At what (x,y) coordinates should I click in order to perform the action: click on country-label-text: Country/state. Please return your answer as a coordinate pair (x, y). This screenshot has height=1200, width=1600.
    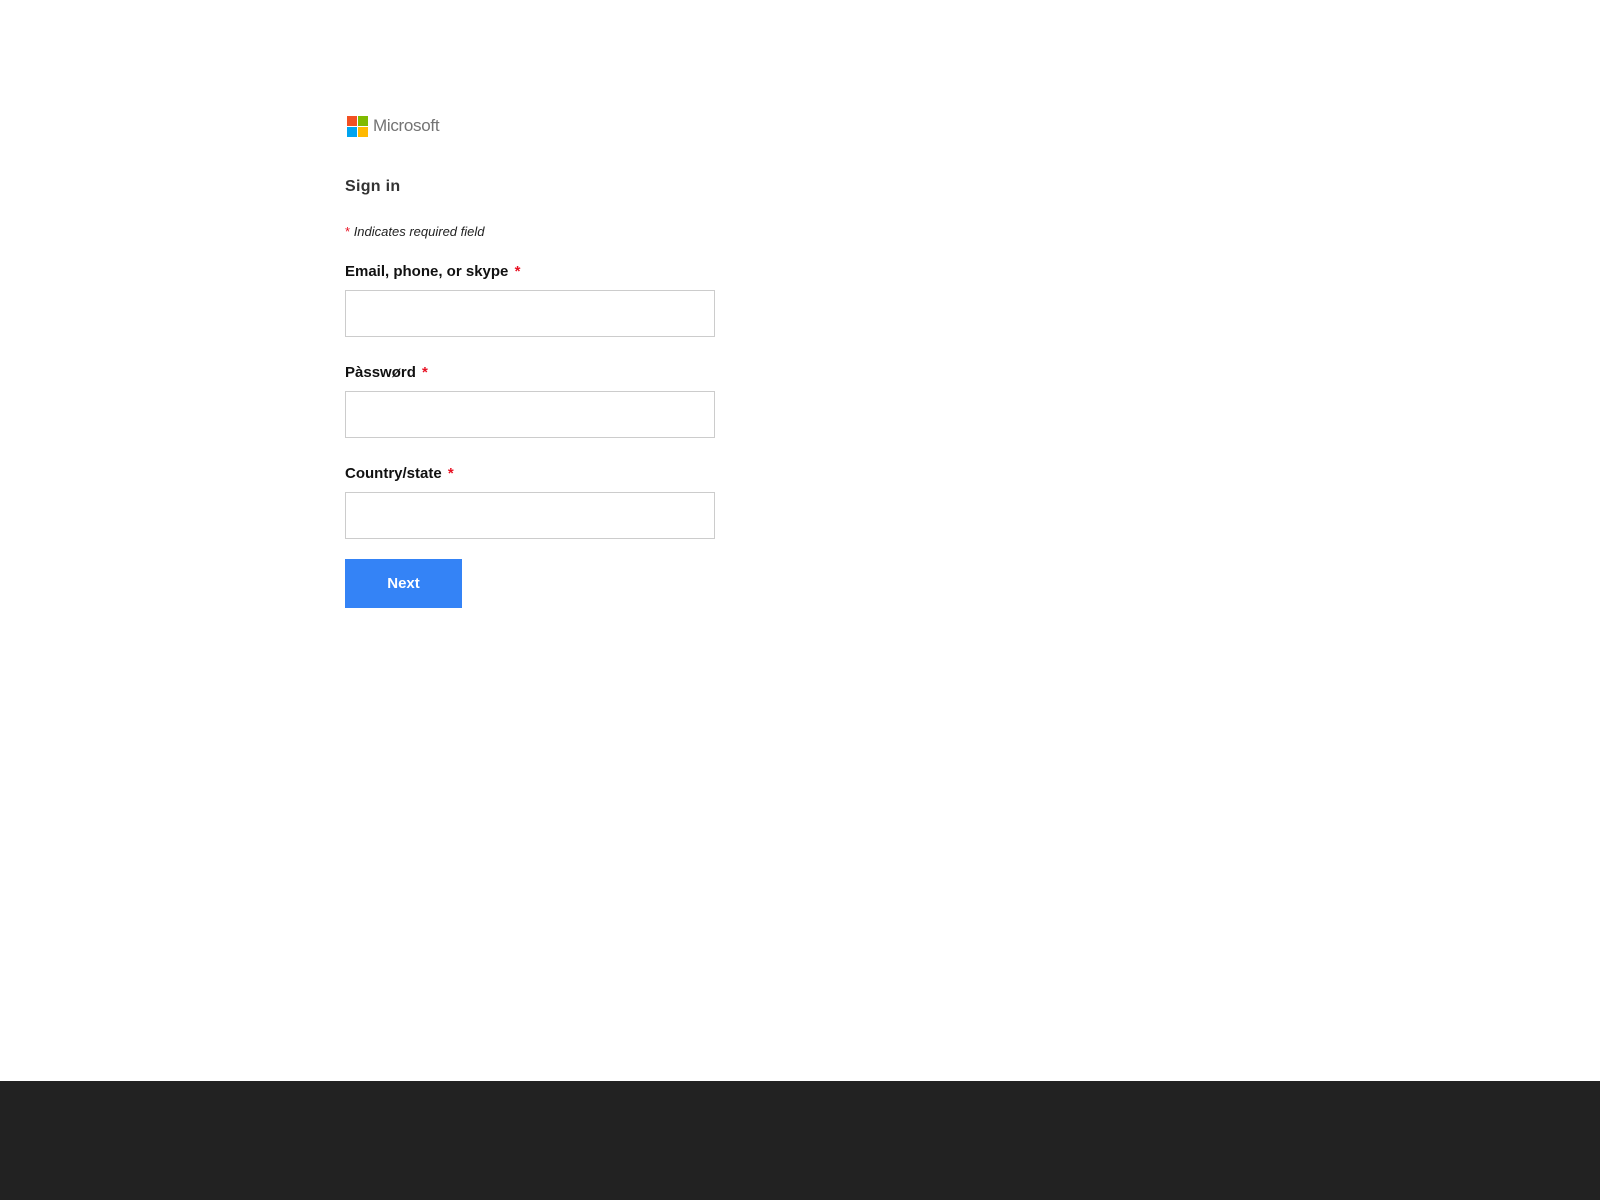
    Looking at the image, I should click on (393, 473).